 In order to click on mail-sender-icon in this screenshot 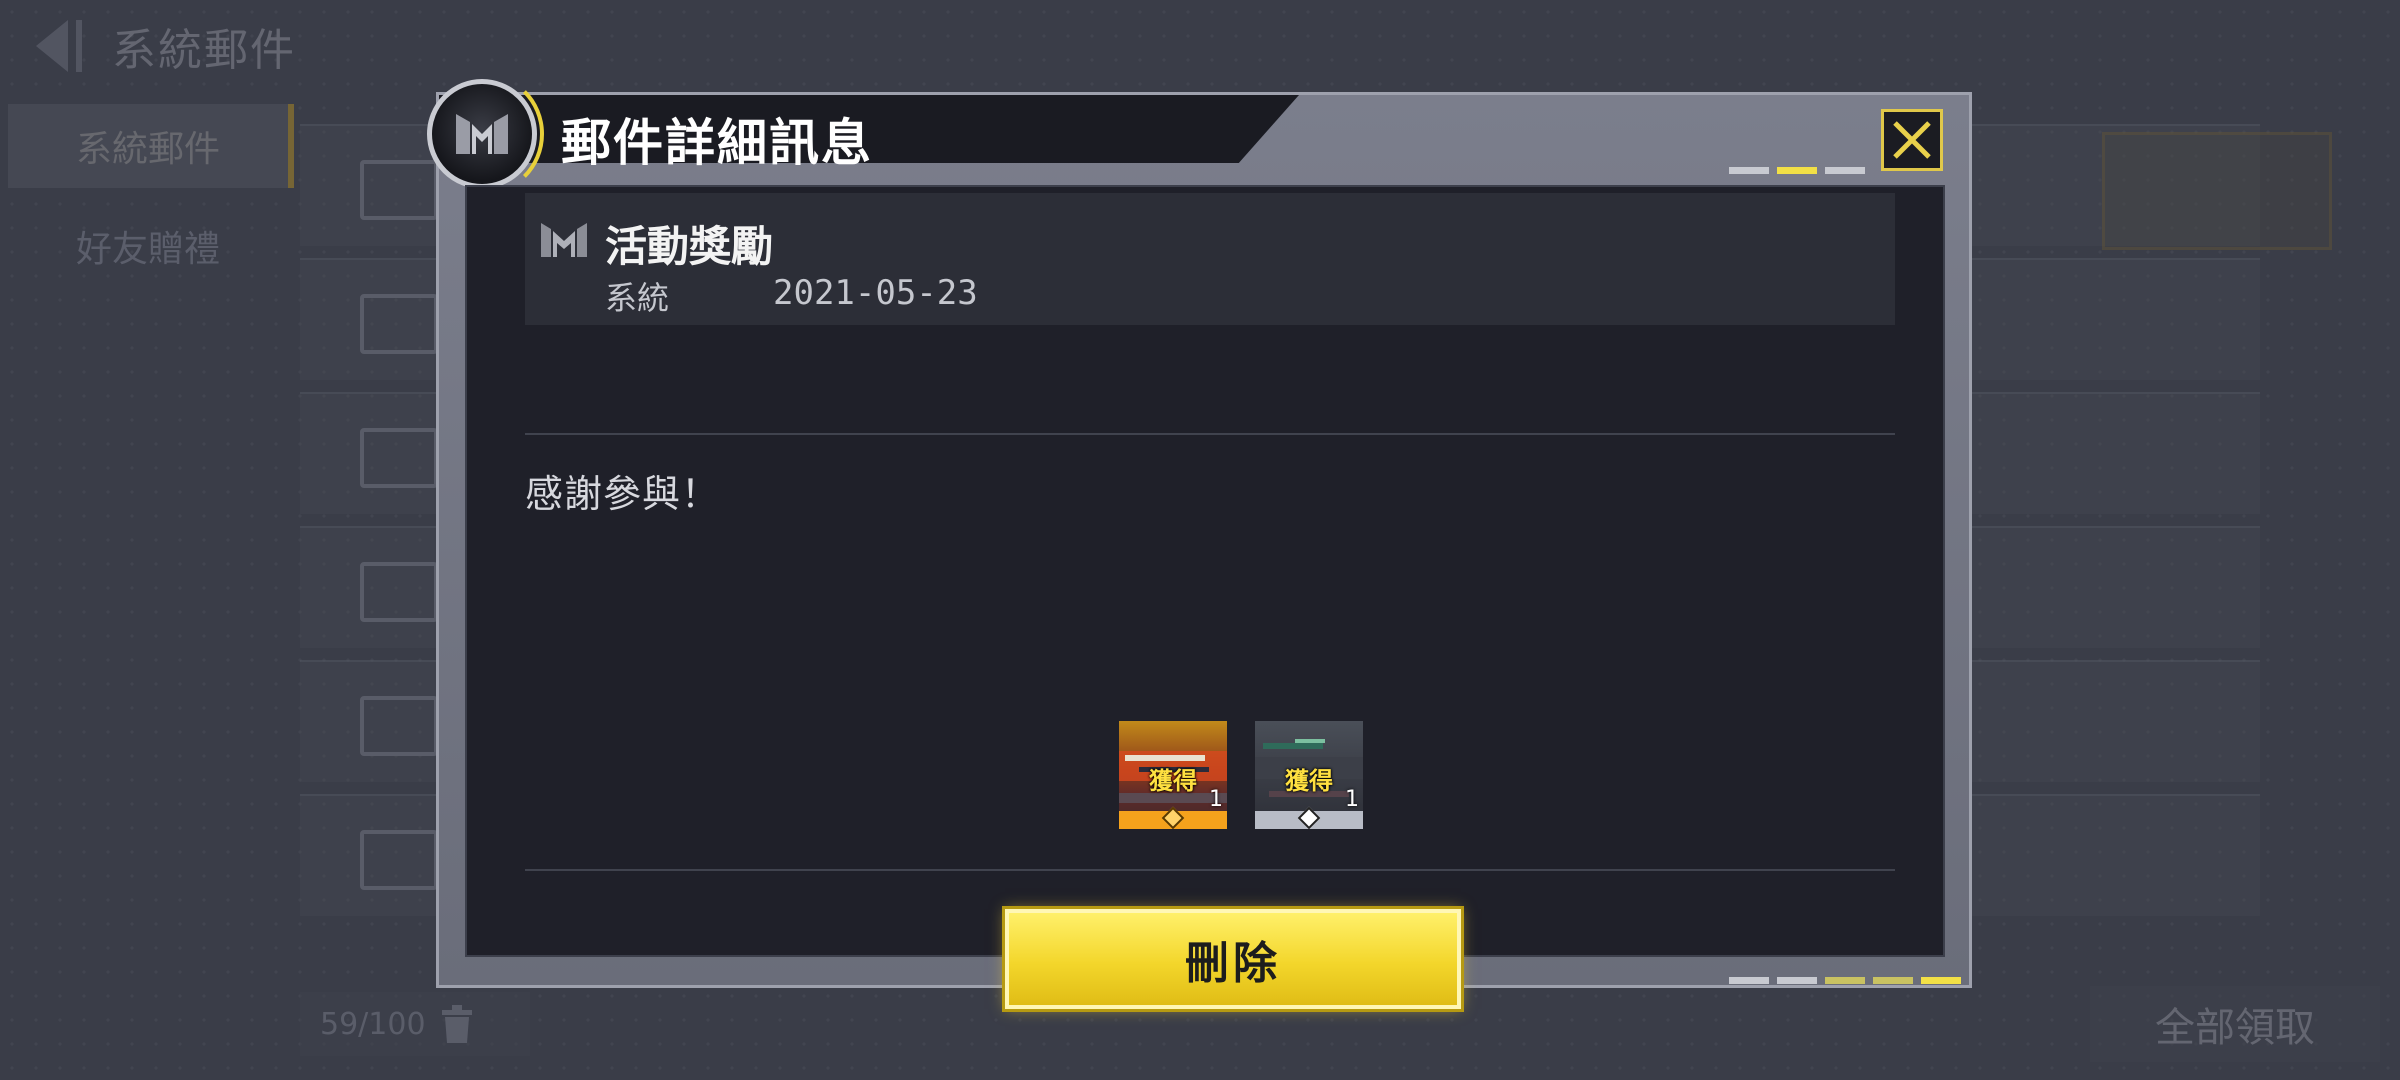, I will do `click(564, 240)`.